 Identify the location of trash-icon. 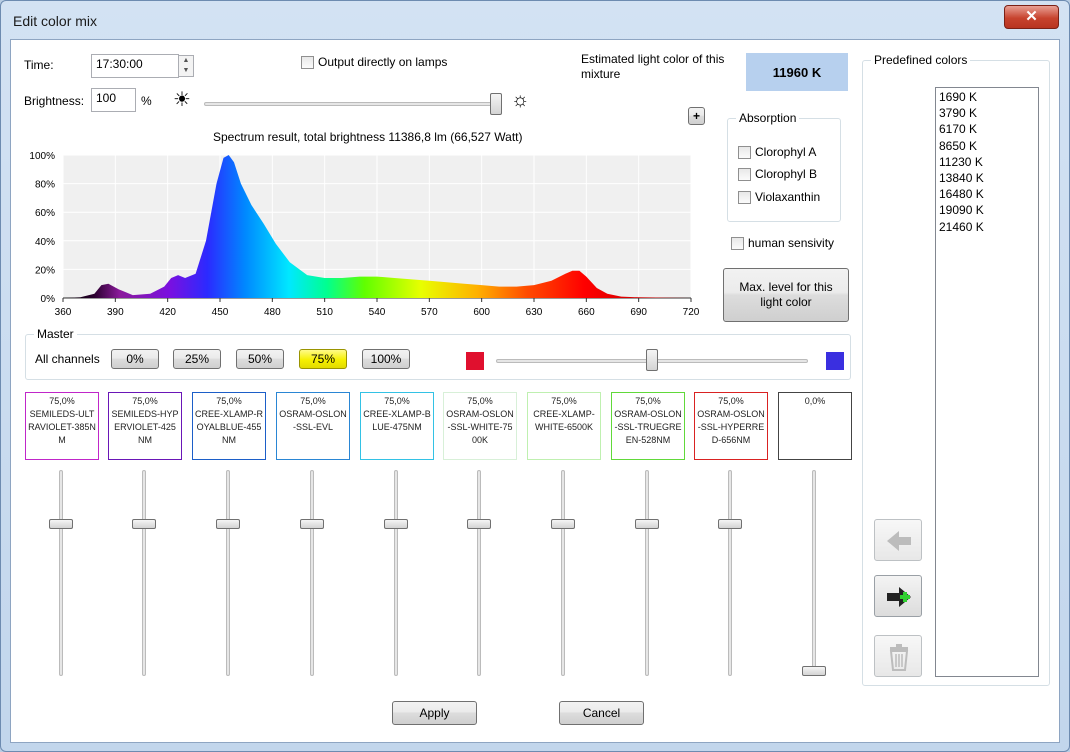
(899, 657).